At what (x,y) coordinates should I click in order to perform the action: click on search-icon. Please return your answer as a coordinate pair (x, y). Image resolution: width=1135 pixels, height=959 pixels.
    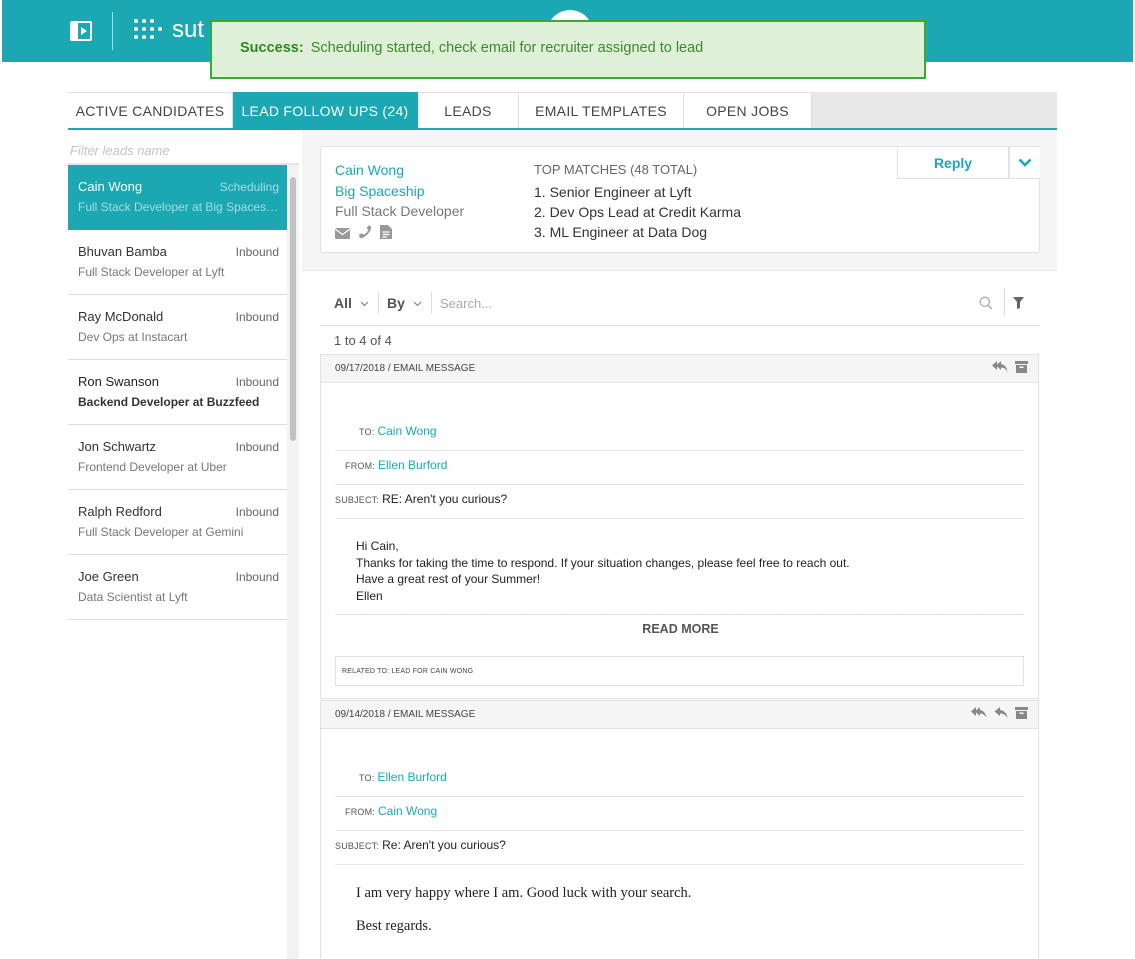
    Looking at the image, I should click on (986, 305).